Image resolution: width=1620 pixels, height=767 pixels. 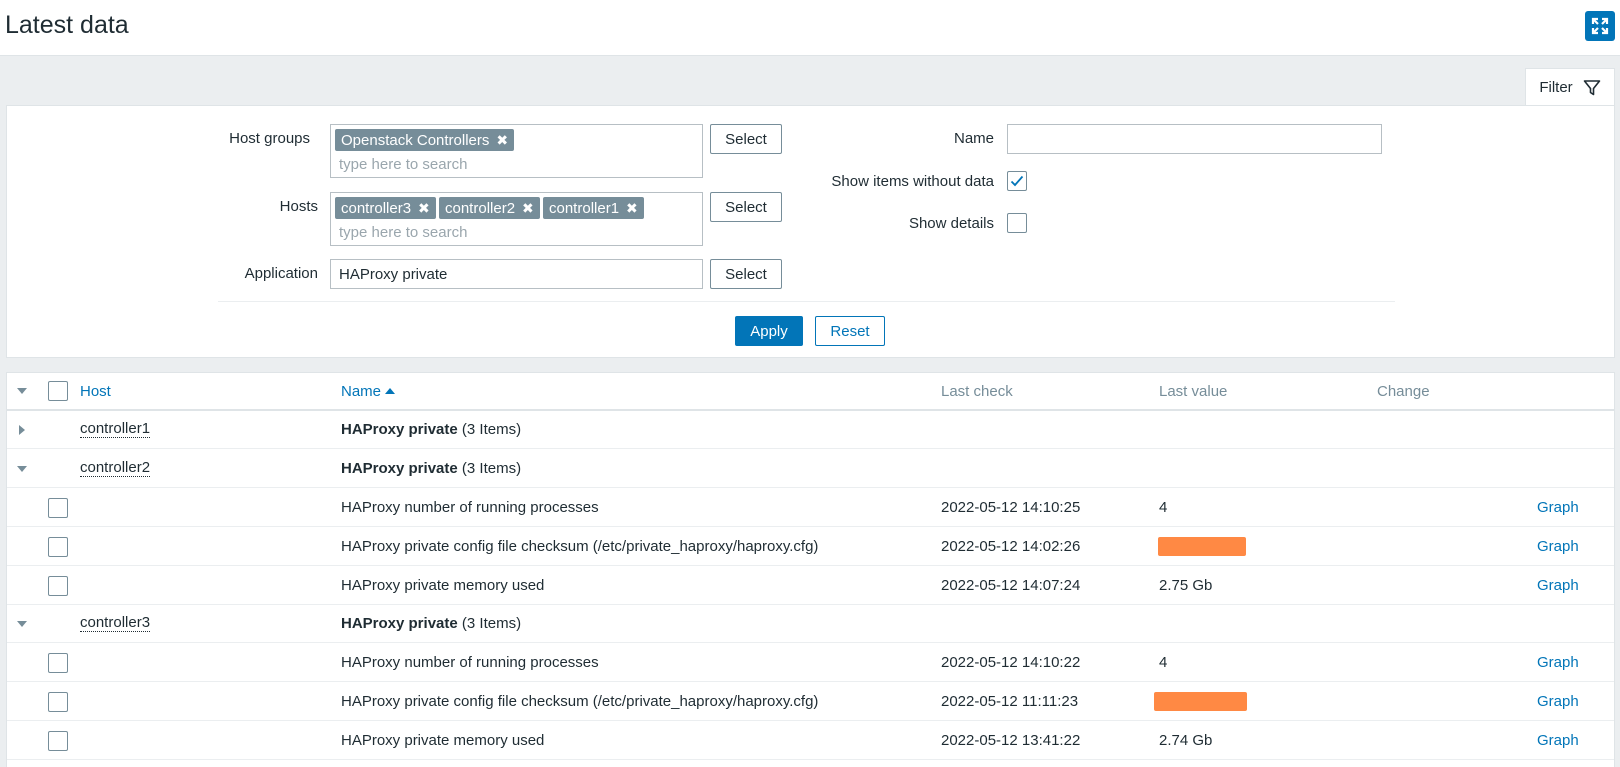 What do you see at coordinates (850, 331) in the screenshot?
I see `reset-button: Reset` at bounding box center [850, 331].